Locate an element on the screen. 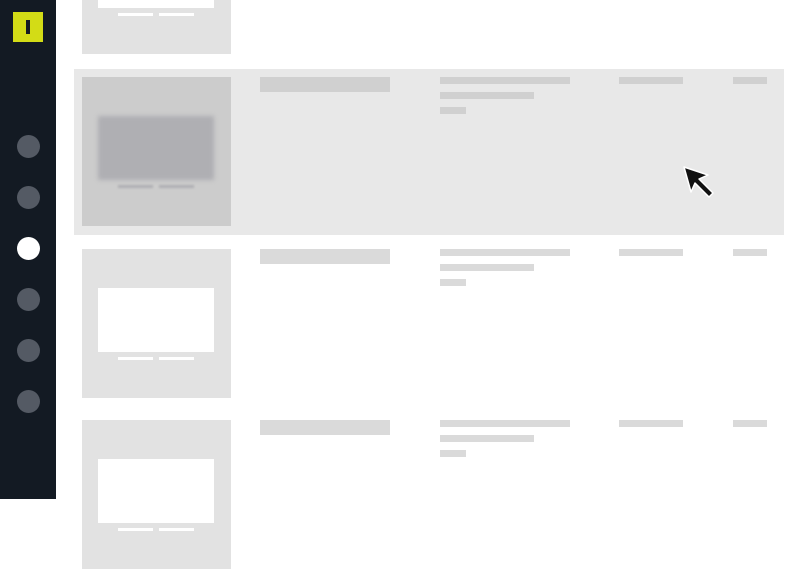  logo-mark is located at coordinates (28, 27).